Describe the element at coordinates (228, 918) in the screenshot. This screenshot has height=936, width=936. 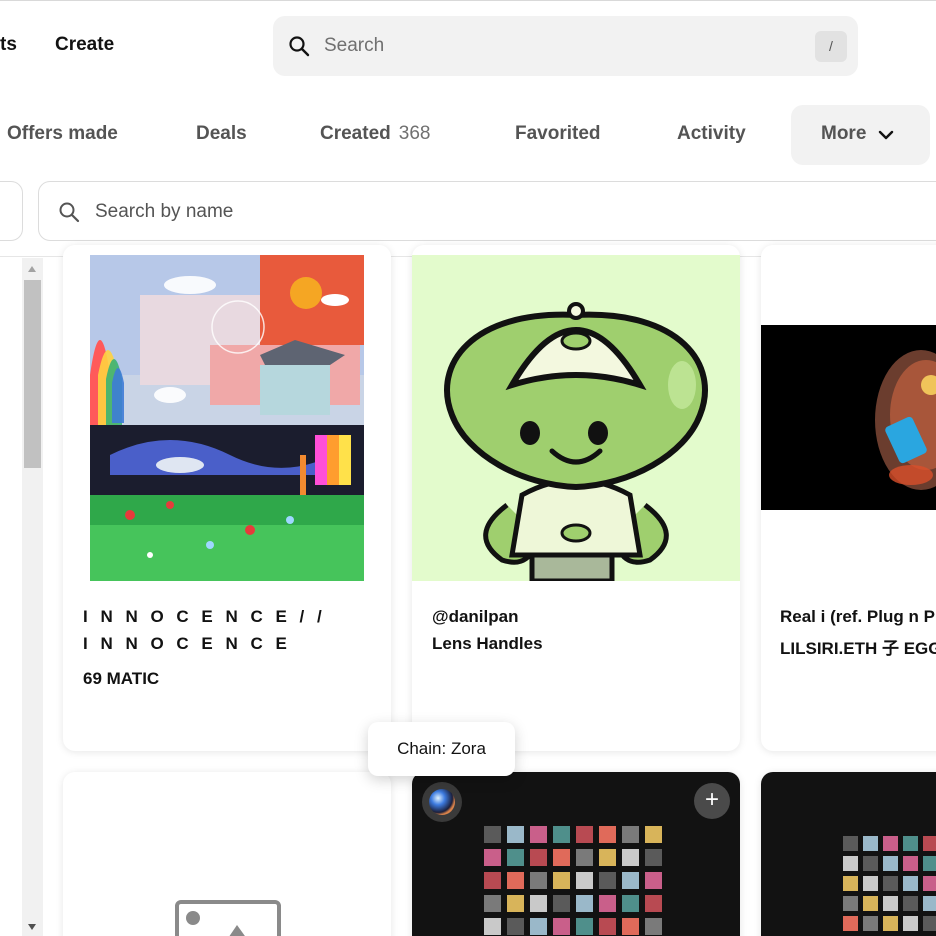
I see `image-placeholder-icon` at that location.